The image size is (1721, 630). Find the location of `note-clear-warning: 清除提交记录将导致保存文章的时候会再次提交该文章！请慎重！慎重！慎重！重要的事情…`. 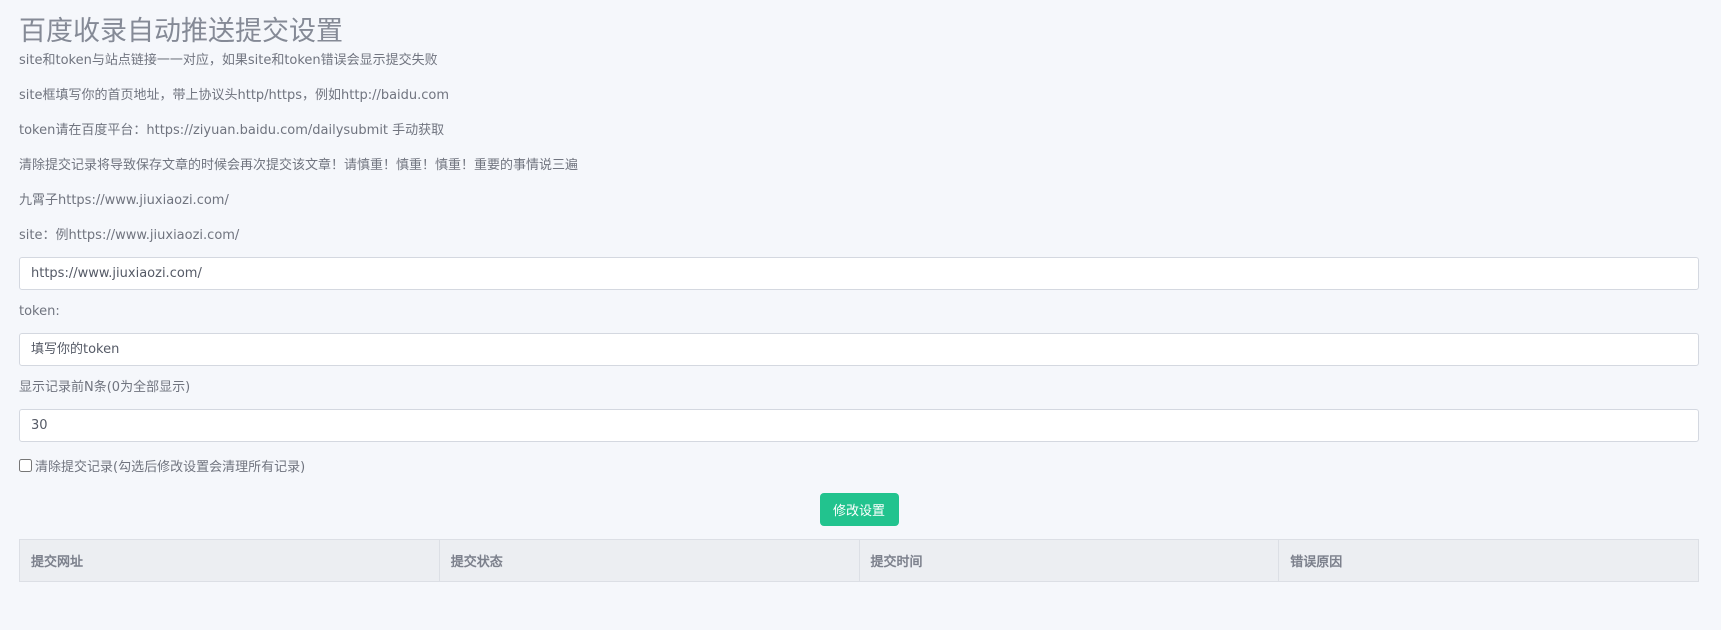

note-clear-warning: 清除提交记录将导致保存文章的时候会再次提交该文章！请慎重！慎重！慎重！重要的事情… is located at coordinates (299, 165).